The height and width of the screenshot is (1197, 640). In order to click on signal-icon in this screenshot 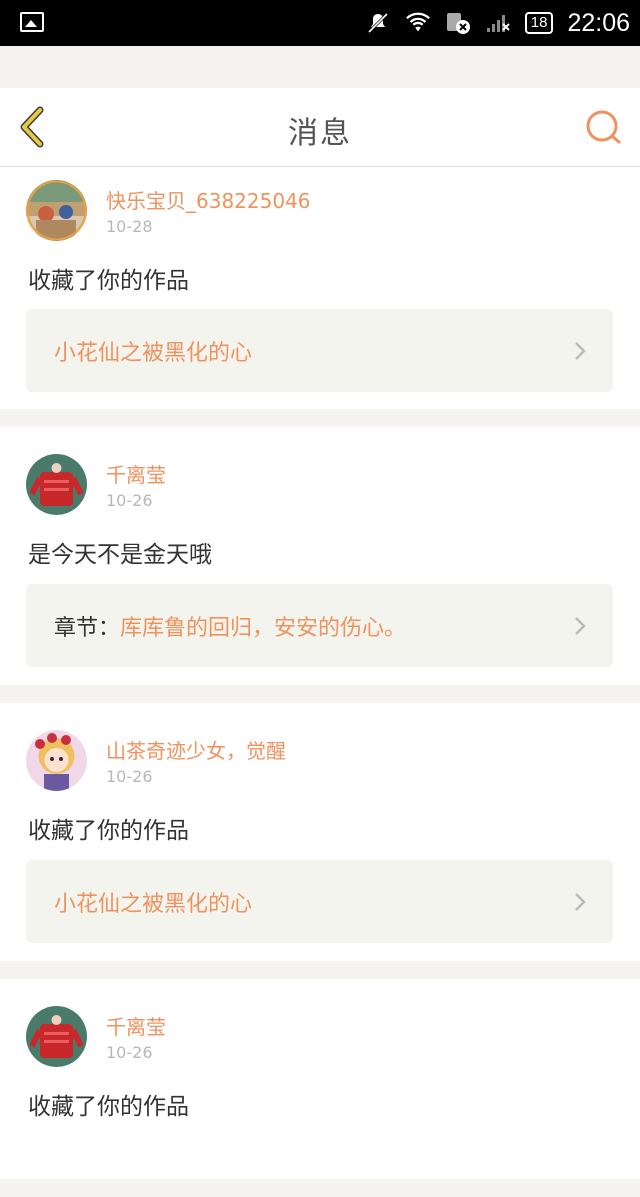, I will do `click(498, 23)`.